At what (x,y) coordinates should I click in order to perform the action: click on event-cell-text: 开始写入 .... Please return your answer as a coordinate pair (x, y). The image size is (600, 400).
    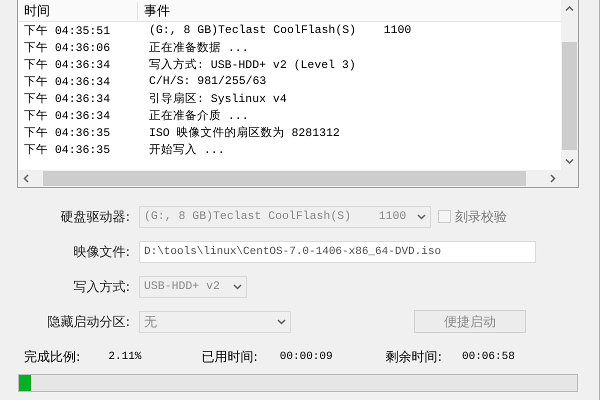
    Looking at the image, I should click on (186, 149).